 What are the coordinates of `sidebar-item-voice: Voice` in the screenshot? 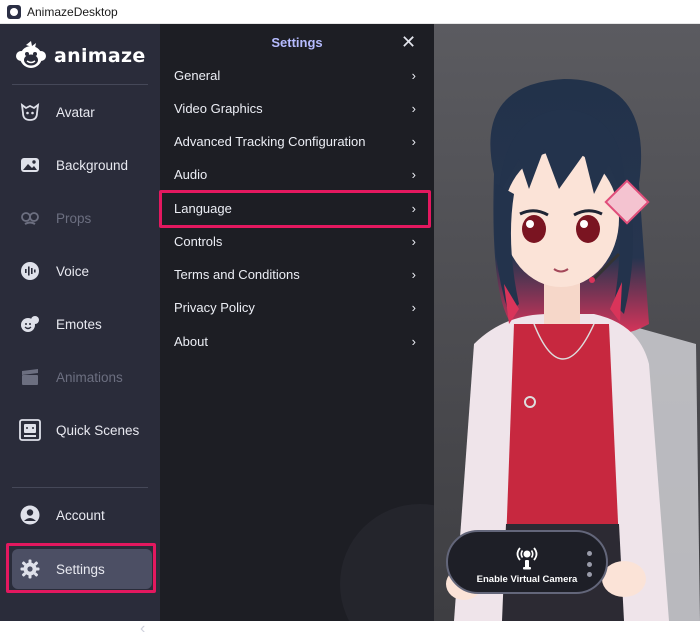 It's located at (82, 271).